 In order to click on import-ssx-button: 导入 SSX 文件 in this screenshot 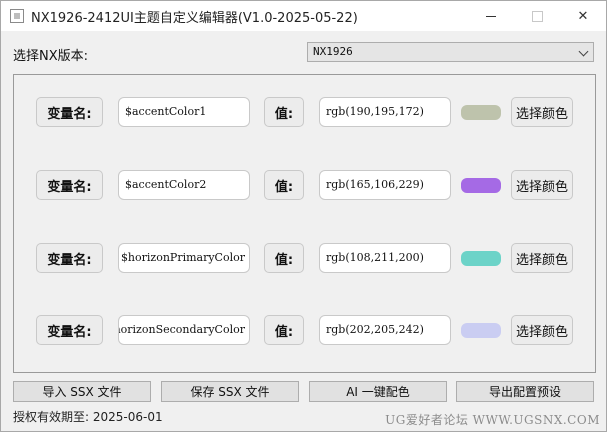, I will do `click(82, 391)`.